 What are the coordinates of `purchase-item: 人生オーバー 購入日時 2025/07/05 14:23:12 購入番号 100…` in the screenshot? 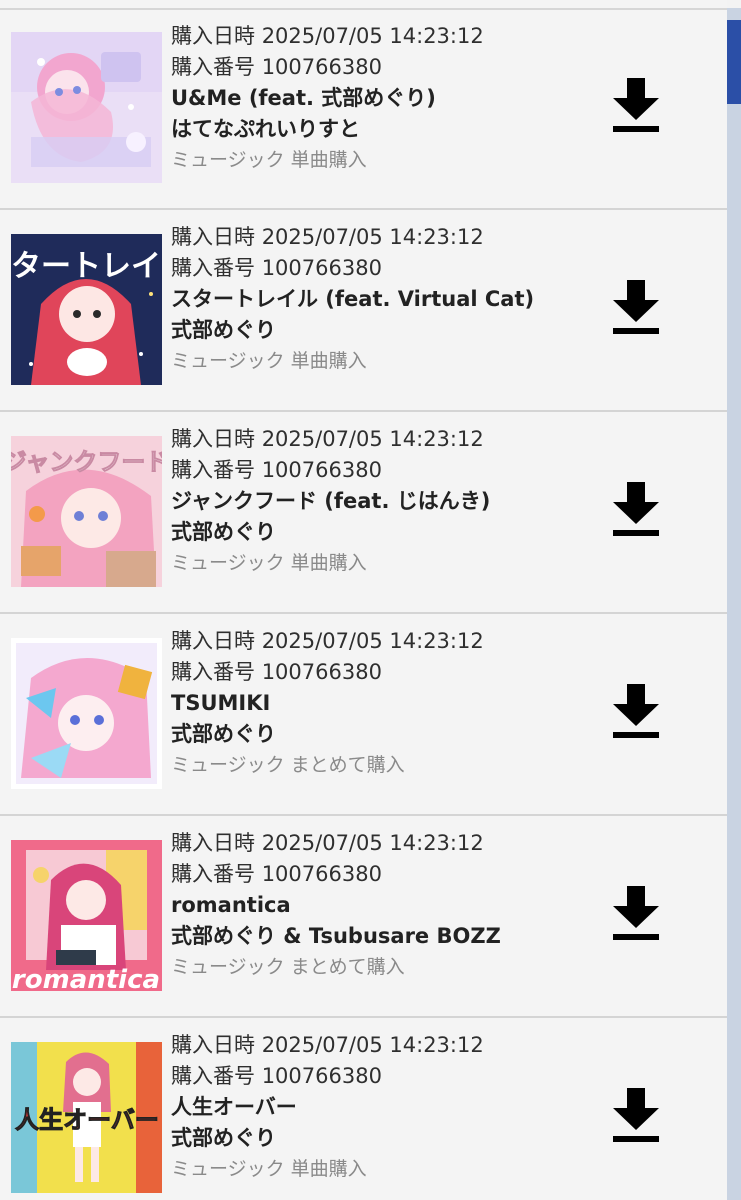 It's located at (363, 1109).